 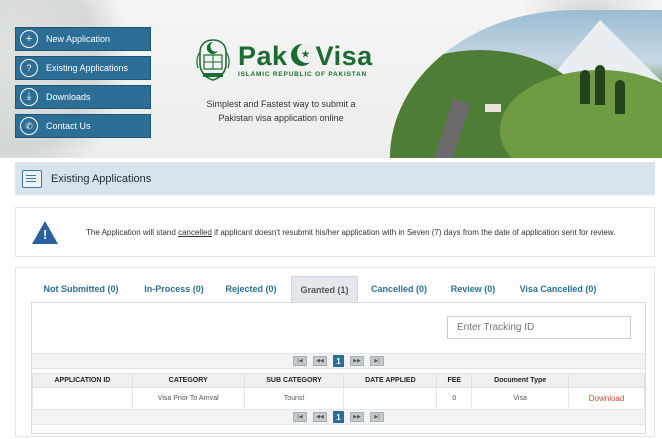 I want to click on cell-date-applied, so click(x=390, y=398).